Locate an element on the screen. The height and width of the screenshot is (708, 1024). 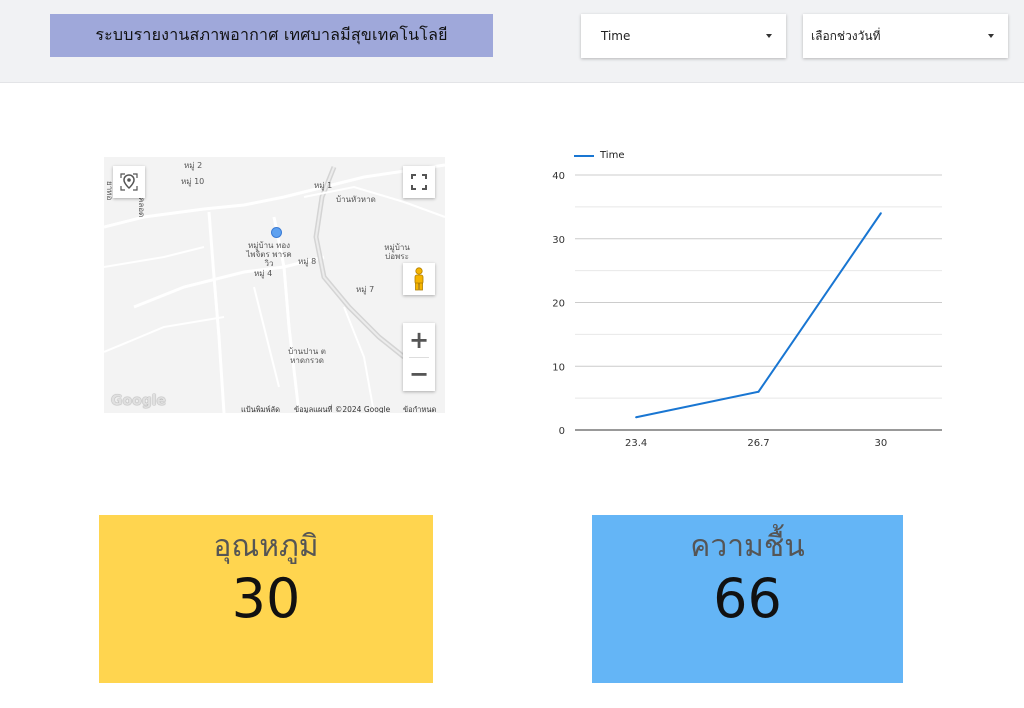
map-data-attribution: ข้อมูลแผนที่ ©2024 Google is located at coordinates (342, 409).